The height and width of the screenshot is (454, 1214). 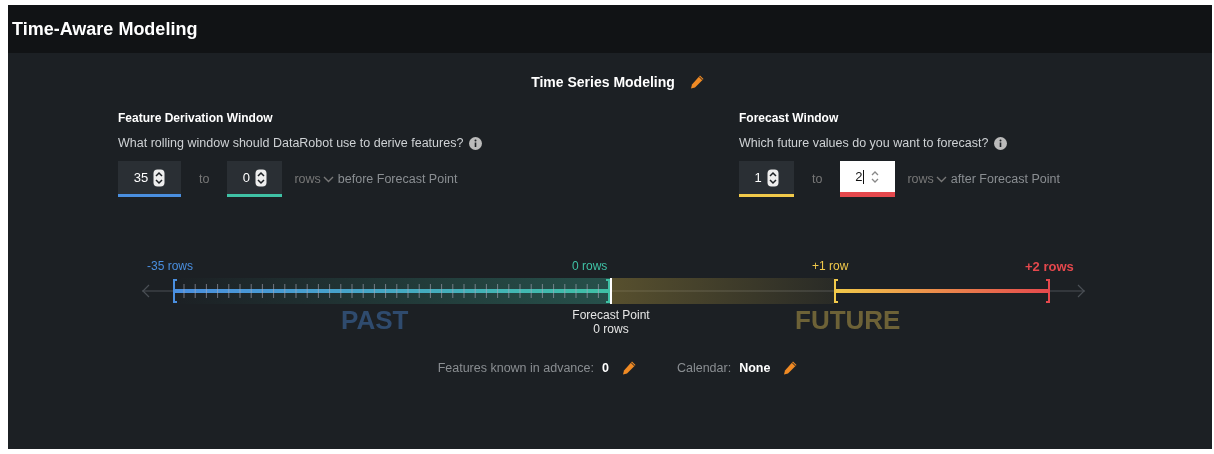 What do you see at coordinates (1049, 266) in the screenshot?
I see `range-end-label: +2 rows` at bounding box center [1049, 266].